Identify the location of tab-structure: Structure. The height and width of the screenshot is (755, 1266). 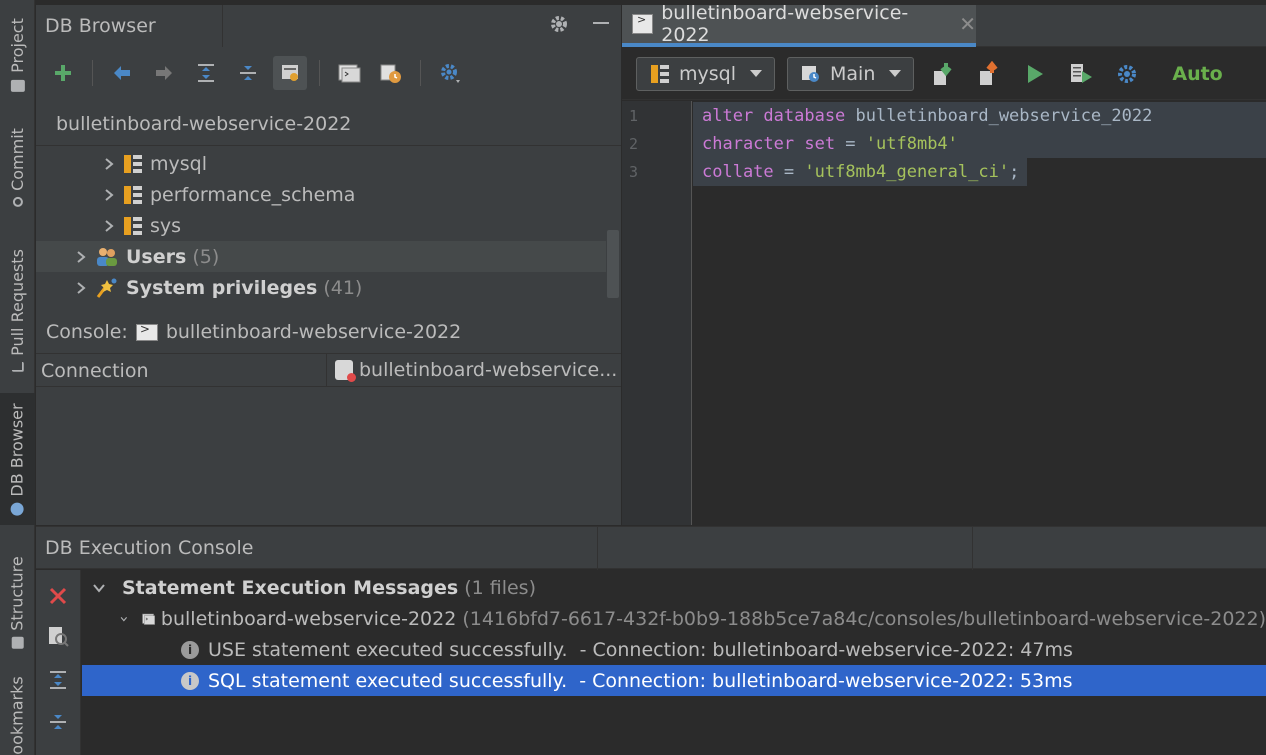
(17, 602).